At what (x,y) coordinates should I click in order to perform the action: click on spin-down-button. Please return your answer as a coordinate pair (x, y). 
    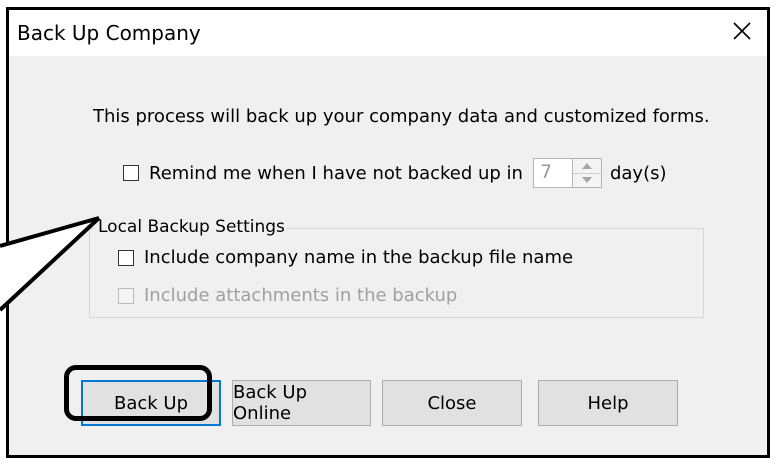
    Looking at the image, I should click on (586, 180).